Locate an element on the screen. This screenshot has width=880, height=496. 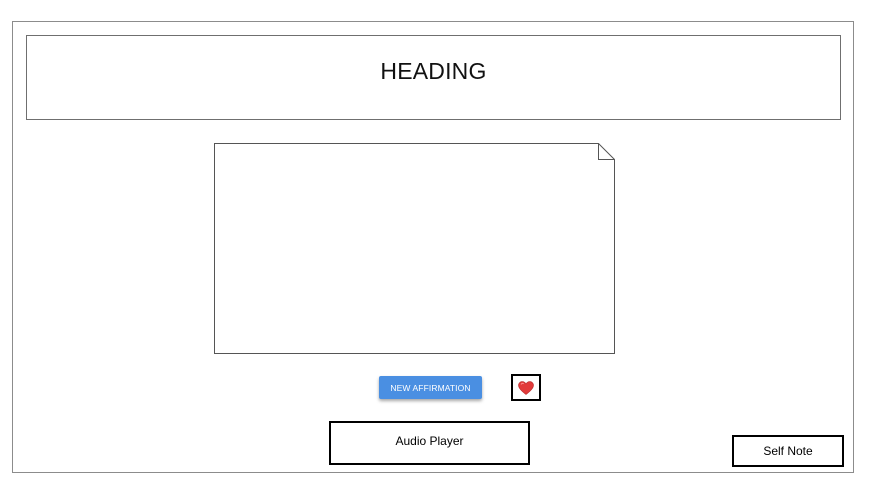
audio-player-label: Audio Player is located at coordinates (429, 441).